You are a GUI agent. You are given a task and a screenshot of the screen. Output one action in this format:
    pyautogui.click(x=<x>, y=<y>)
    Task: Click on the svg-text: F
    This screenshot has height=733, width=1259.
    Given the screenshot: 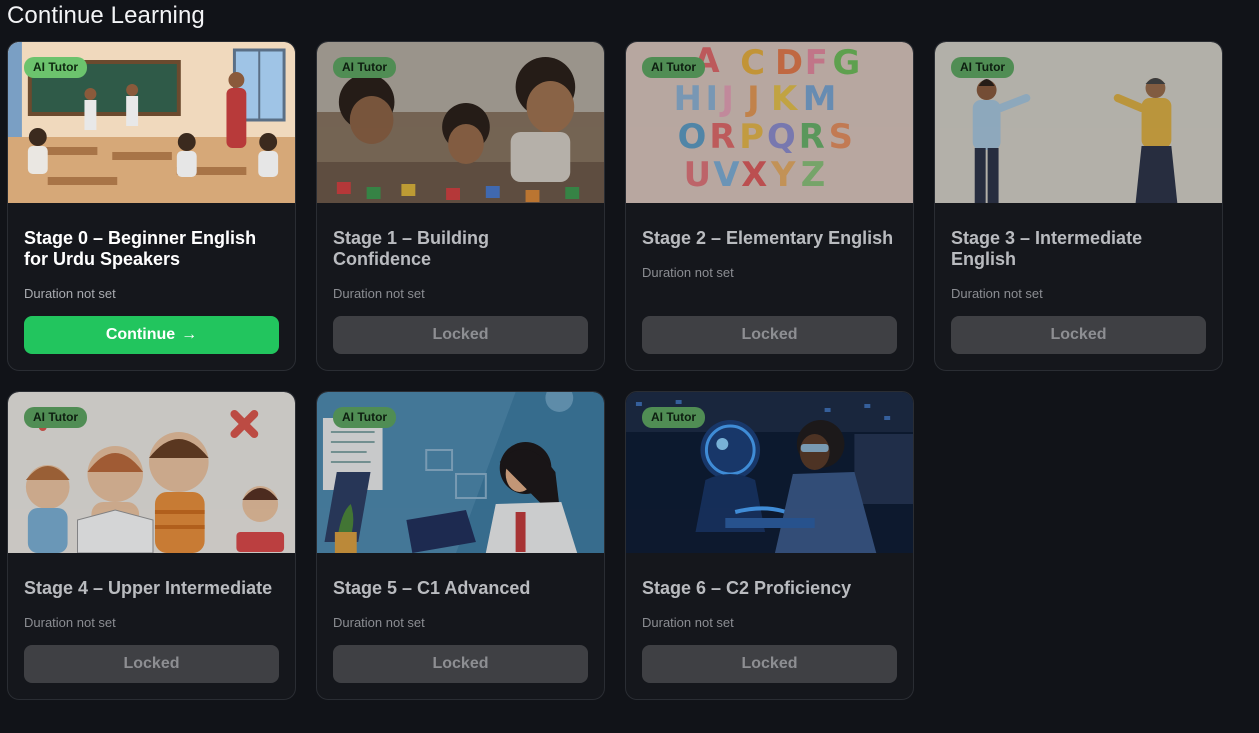 What is the action you would take?
    pyautogui.click(x=816, y=62)
    